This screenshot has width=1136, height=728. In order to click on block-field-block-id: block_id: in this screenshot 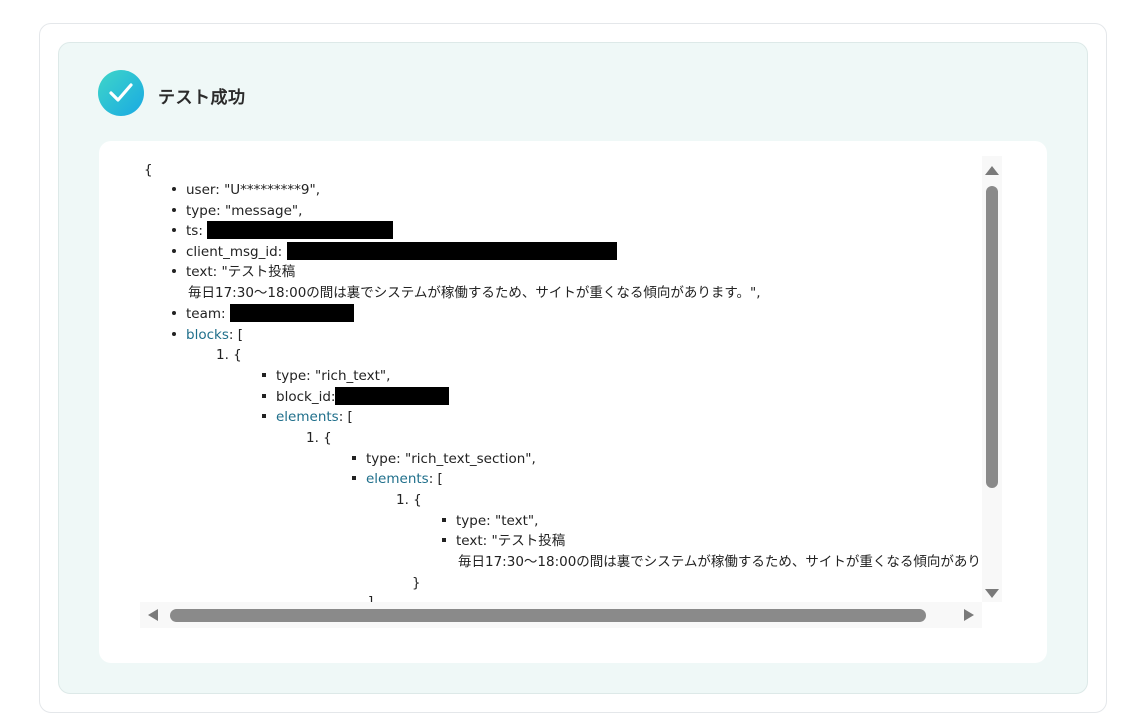, I will do `click(356, 397)`.